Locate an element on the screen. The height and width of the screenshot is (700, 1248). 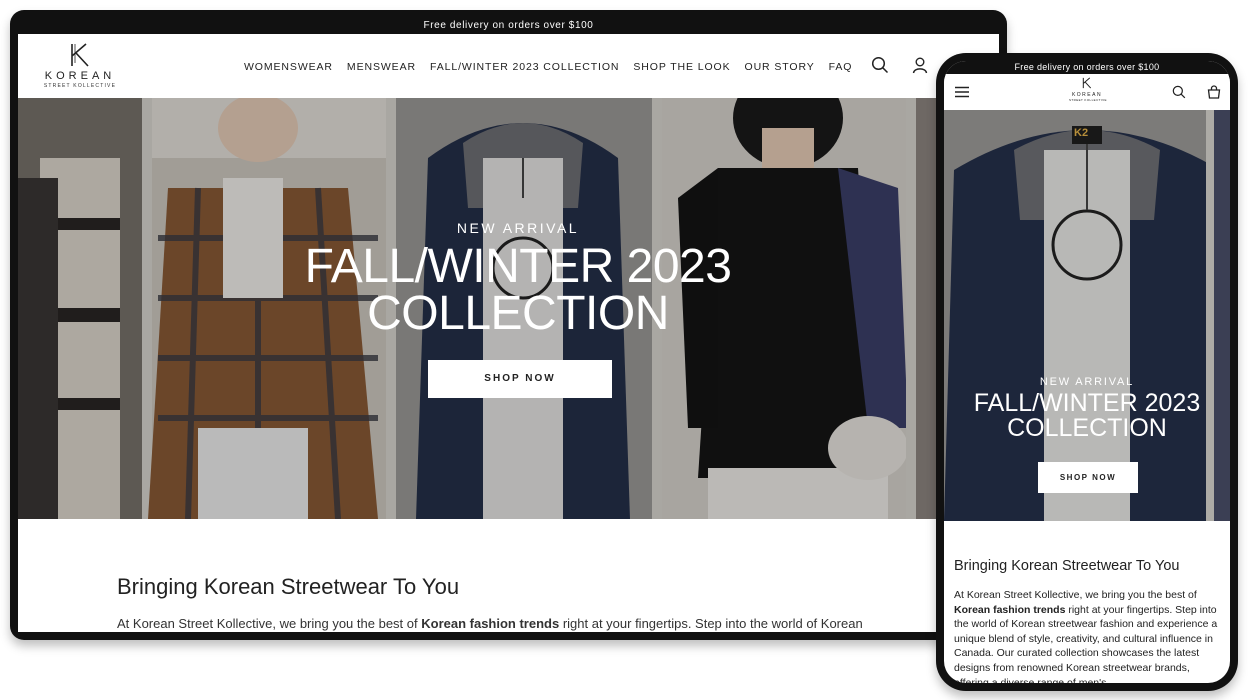
mobile-about-heading: Bringing Korean Streetwear To You is located at coordinates (1067, 566).